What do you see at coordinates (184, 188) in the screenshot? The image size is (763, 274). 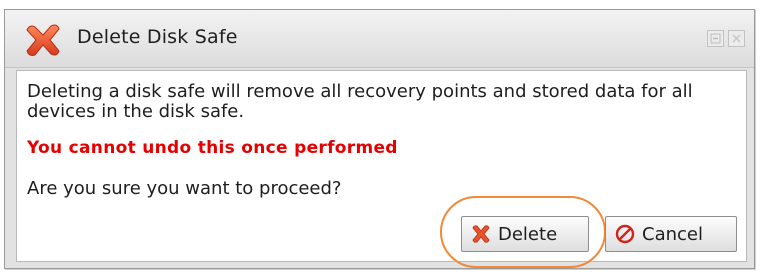 I see `confirm-question: Are you sure you want to proceed?` at bounding box center [184, 188].